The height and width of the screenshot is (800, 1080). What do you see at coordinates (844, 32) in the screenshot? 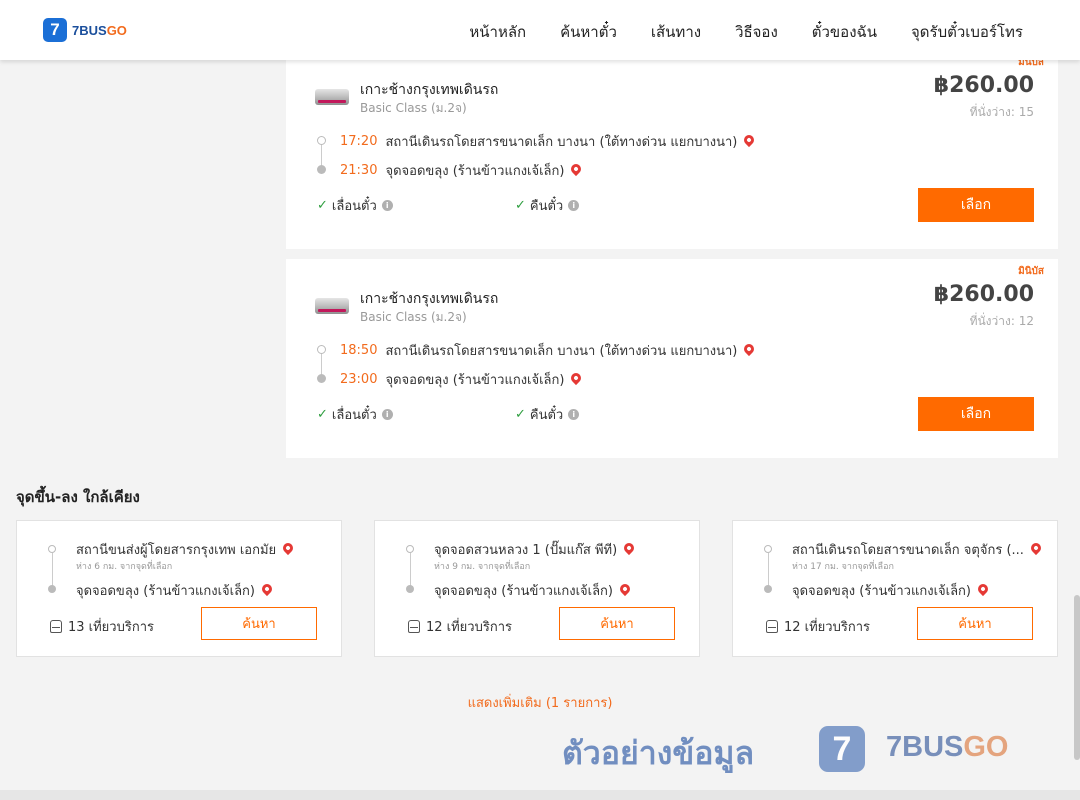
I see `nav-my-tickets: ตั๋วของฉัน` at bounding box center [844, 32].